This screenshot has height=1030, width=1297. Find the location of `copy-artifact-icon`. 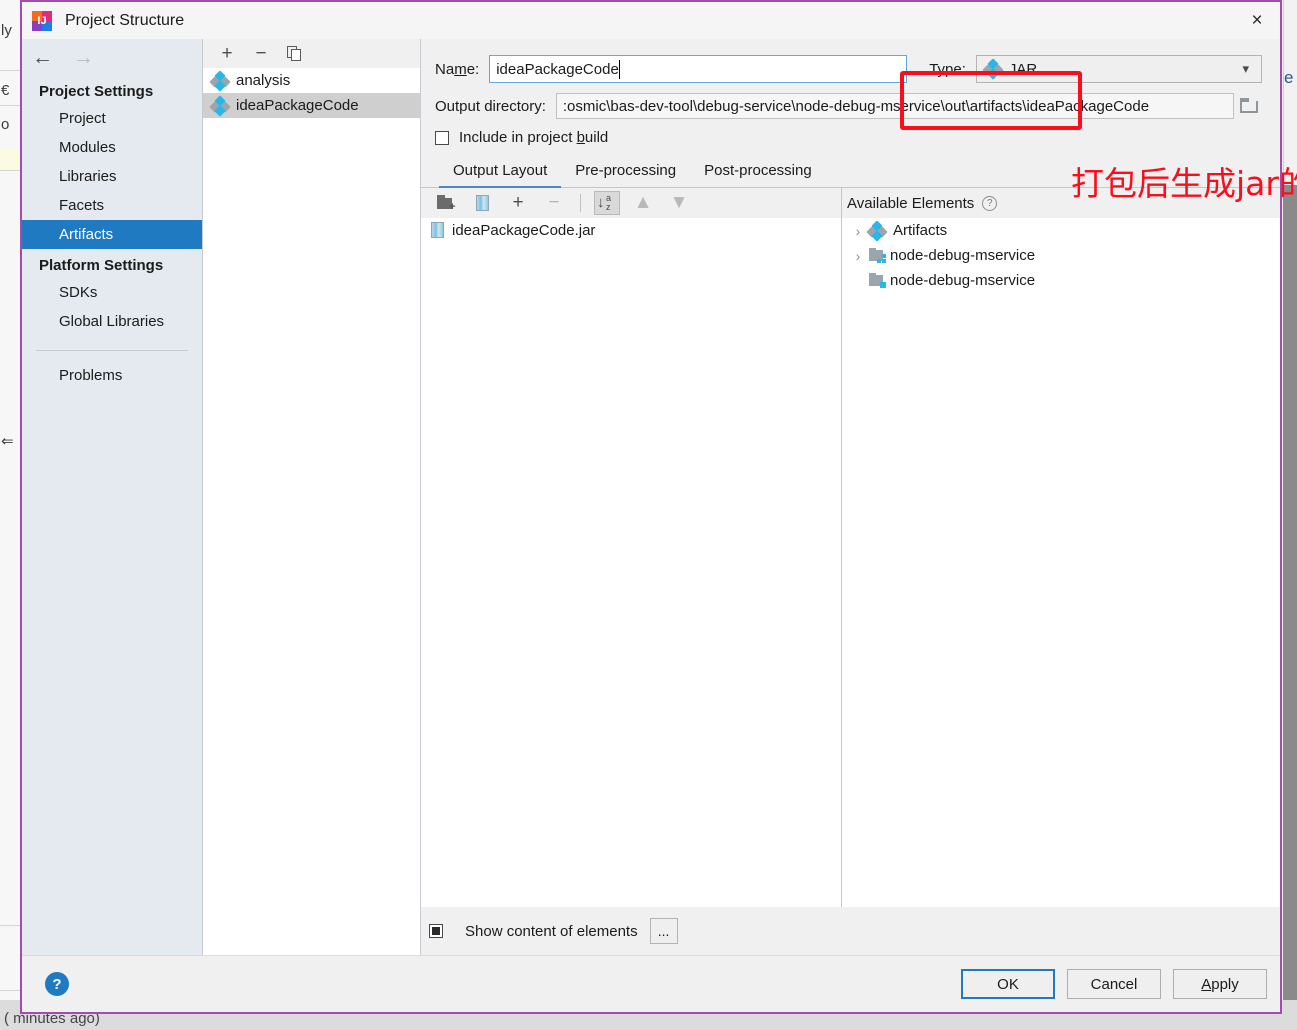

copy-artifact-icon is located at coordinates (295, 54).